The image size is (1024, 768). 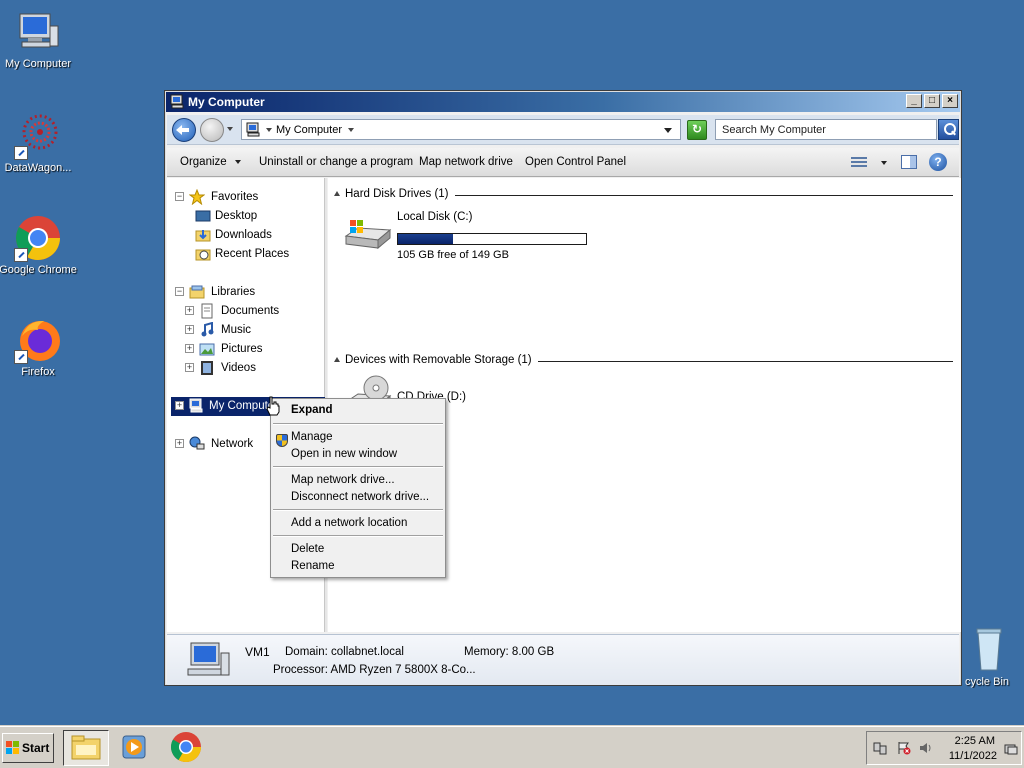 I want to click on nav-item-documents: + Documents, so click(x=250, y=311).